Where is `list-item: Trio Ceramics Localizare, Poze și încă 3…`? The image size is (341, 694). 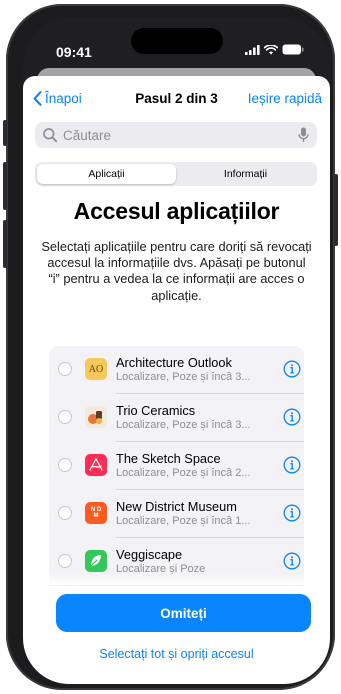
list-item: Trio Ceramics Localizare, Poze și încă 3… is located at coordinates (176, 418).